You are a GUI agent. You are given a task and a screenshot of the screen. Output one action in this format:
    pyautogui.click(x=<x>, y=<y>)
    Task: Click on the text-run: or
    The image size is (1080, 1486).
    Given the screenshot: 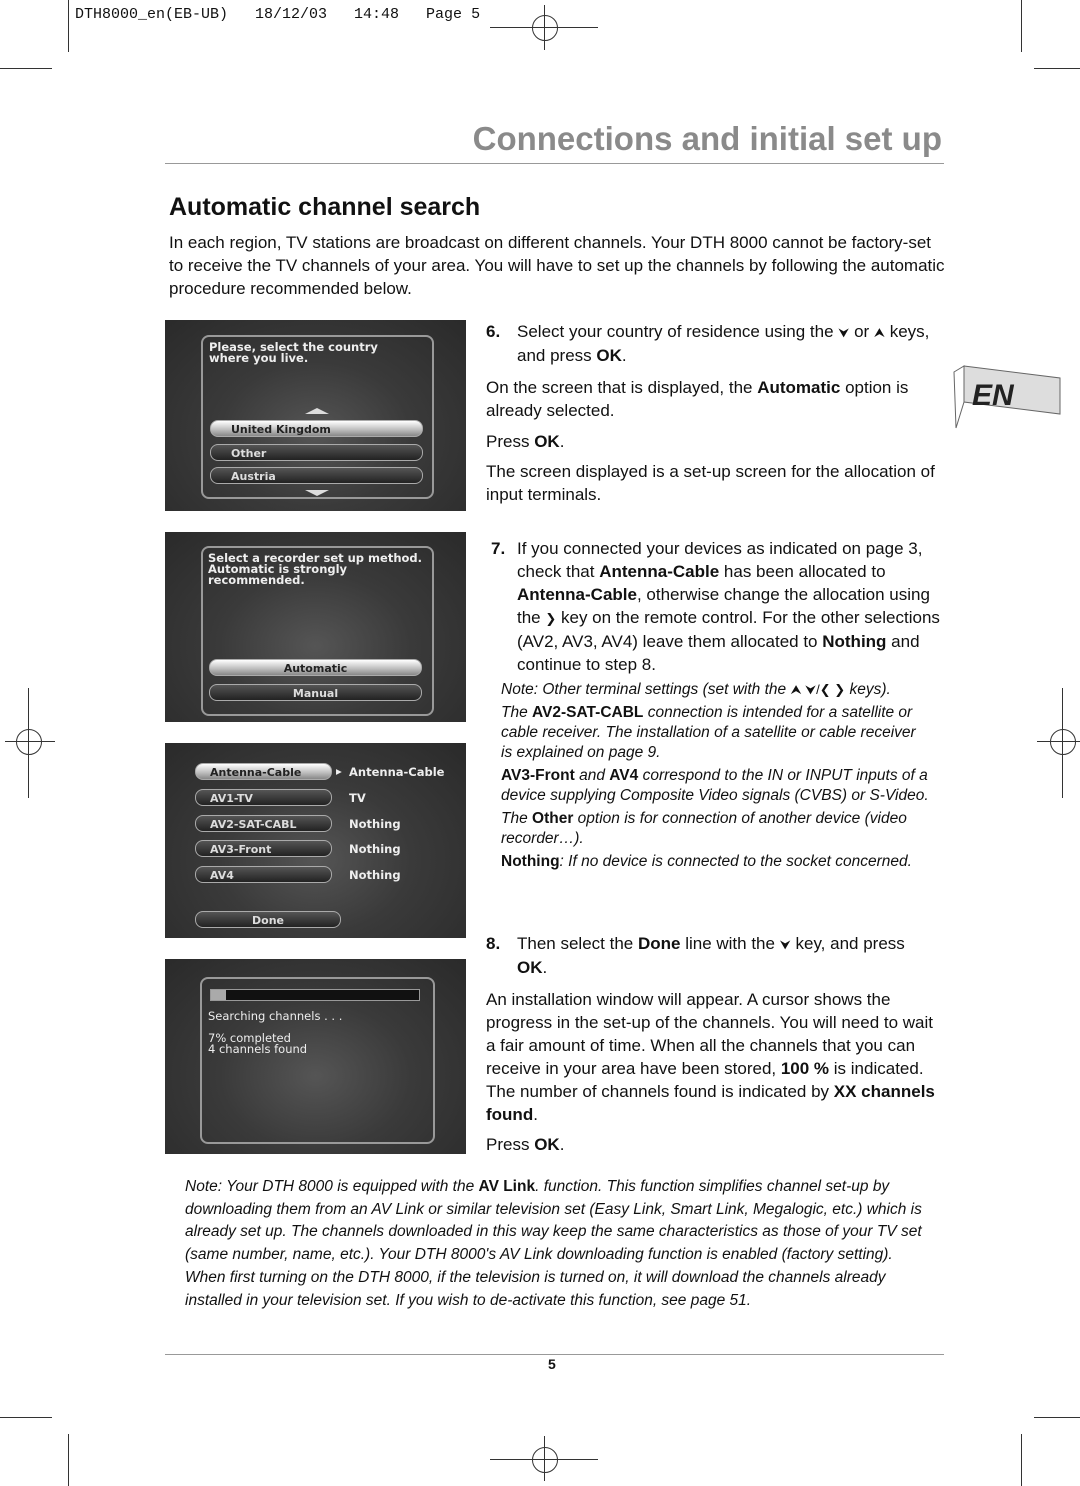 What is the action you would take?
    pyautogui.click(x=861, y=331)
    